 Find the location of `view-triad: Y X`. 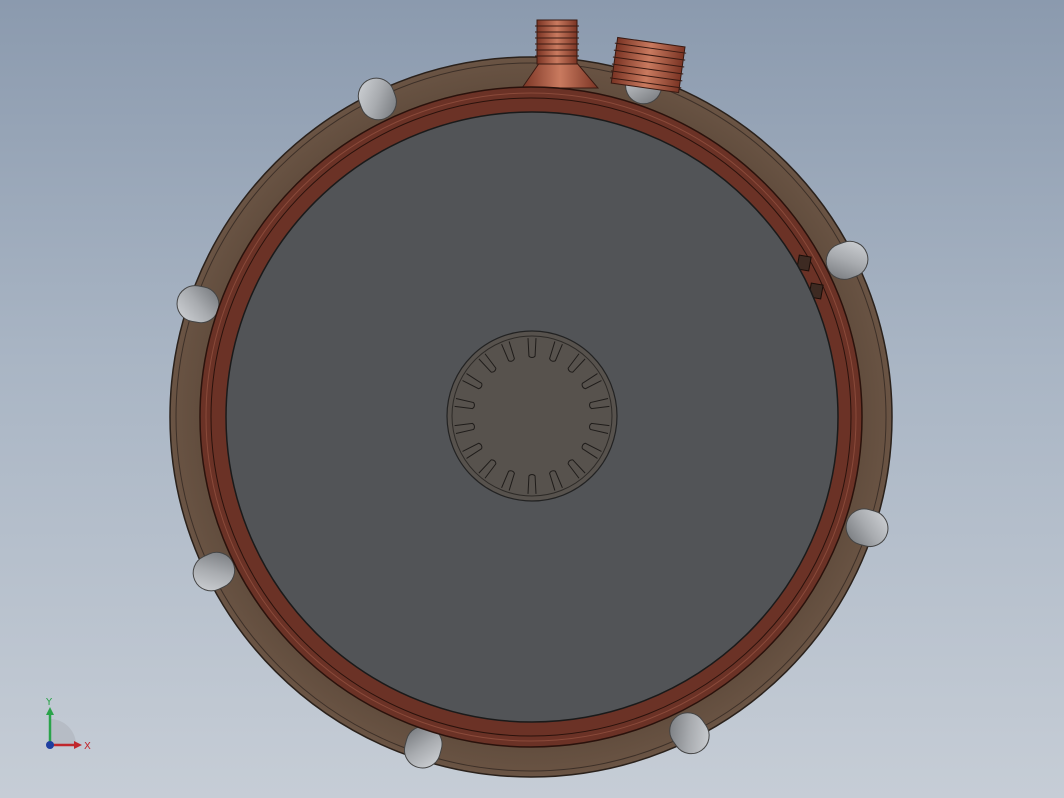

view-triad: Y X is located at coordinates (68, 724).